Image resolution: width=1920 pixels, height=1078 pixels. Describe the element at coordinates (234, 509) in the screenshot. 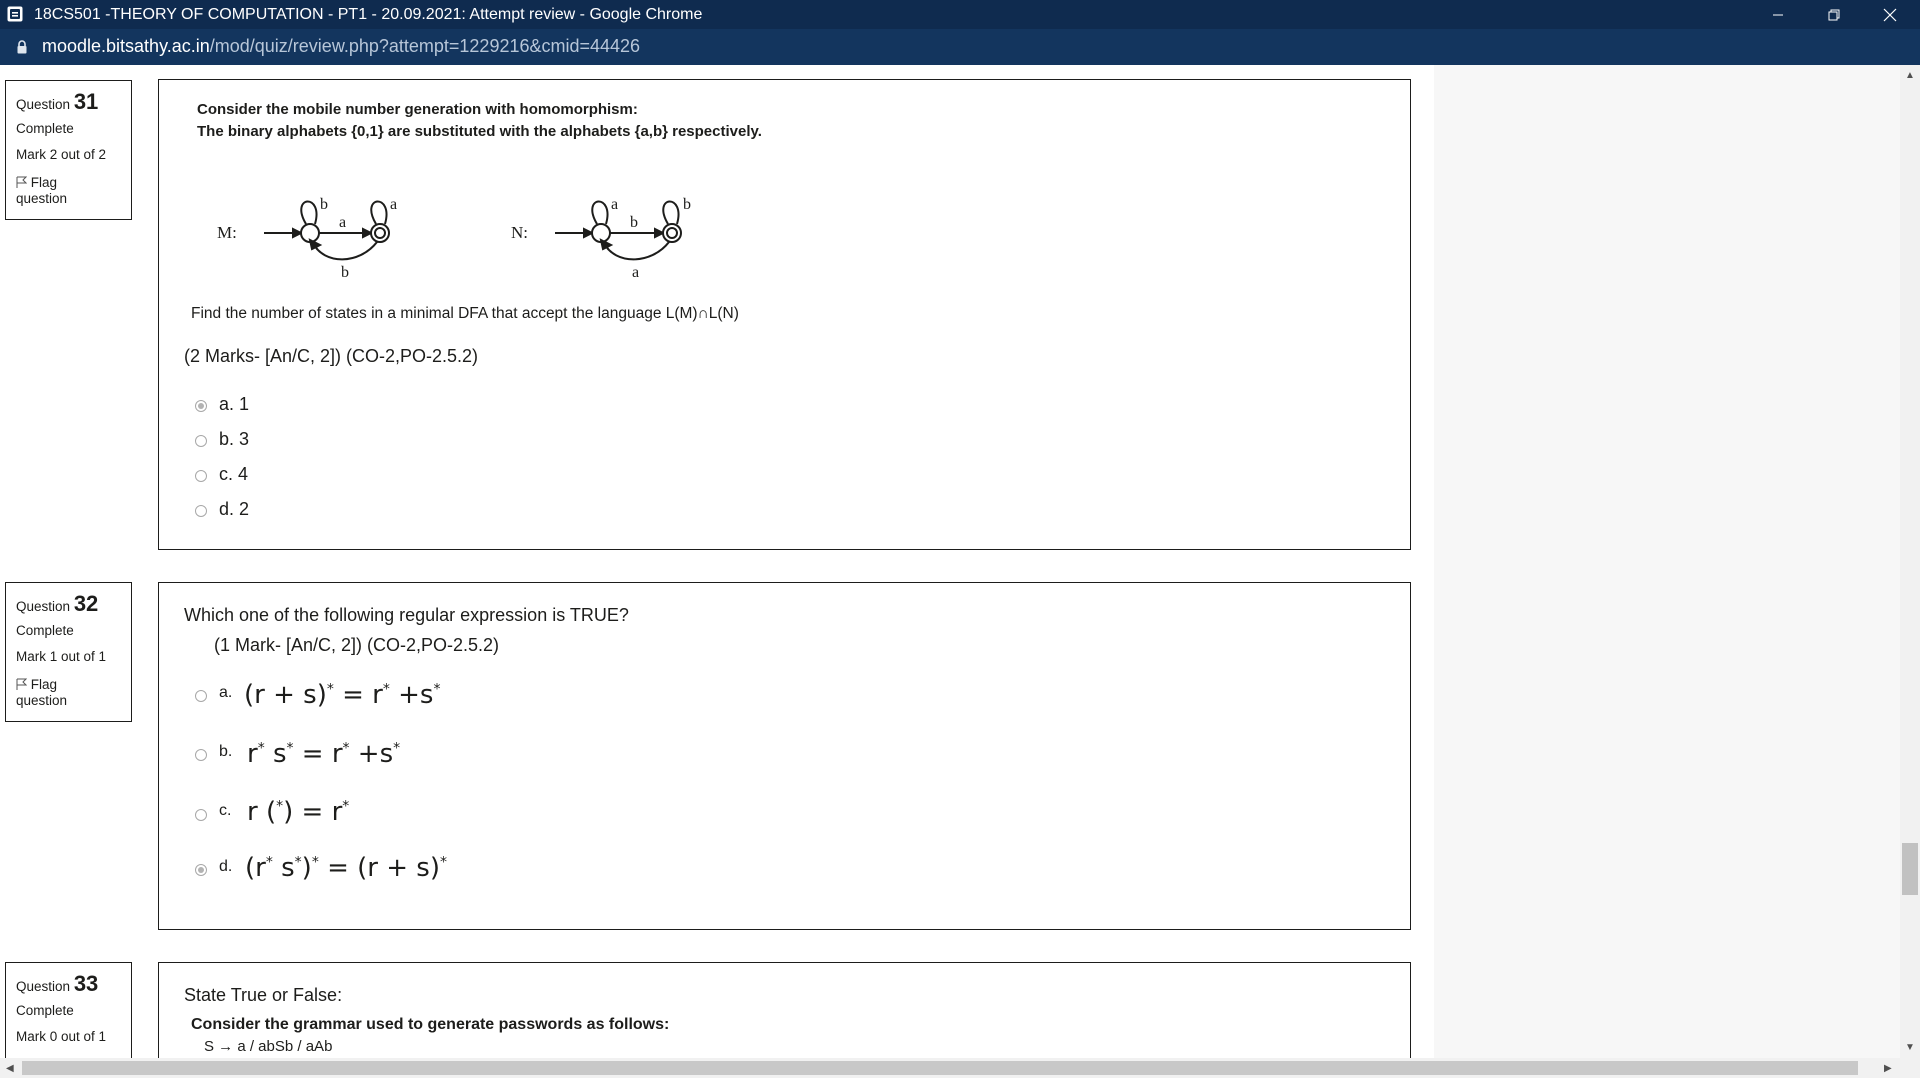

I see `option-label-d: d. 2` at that location.